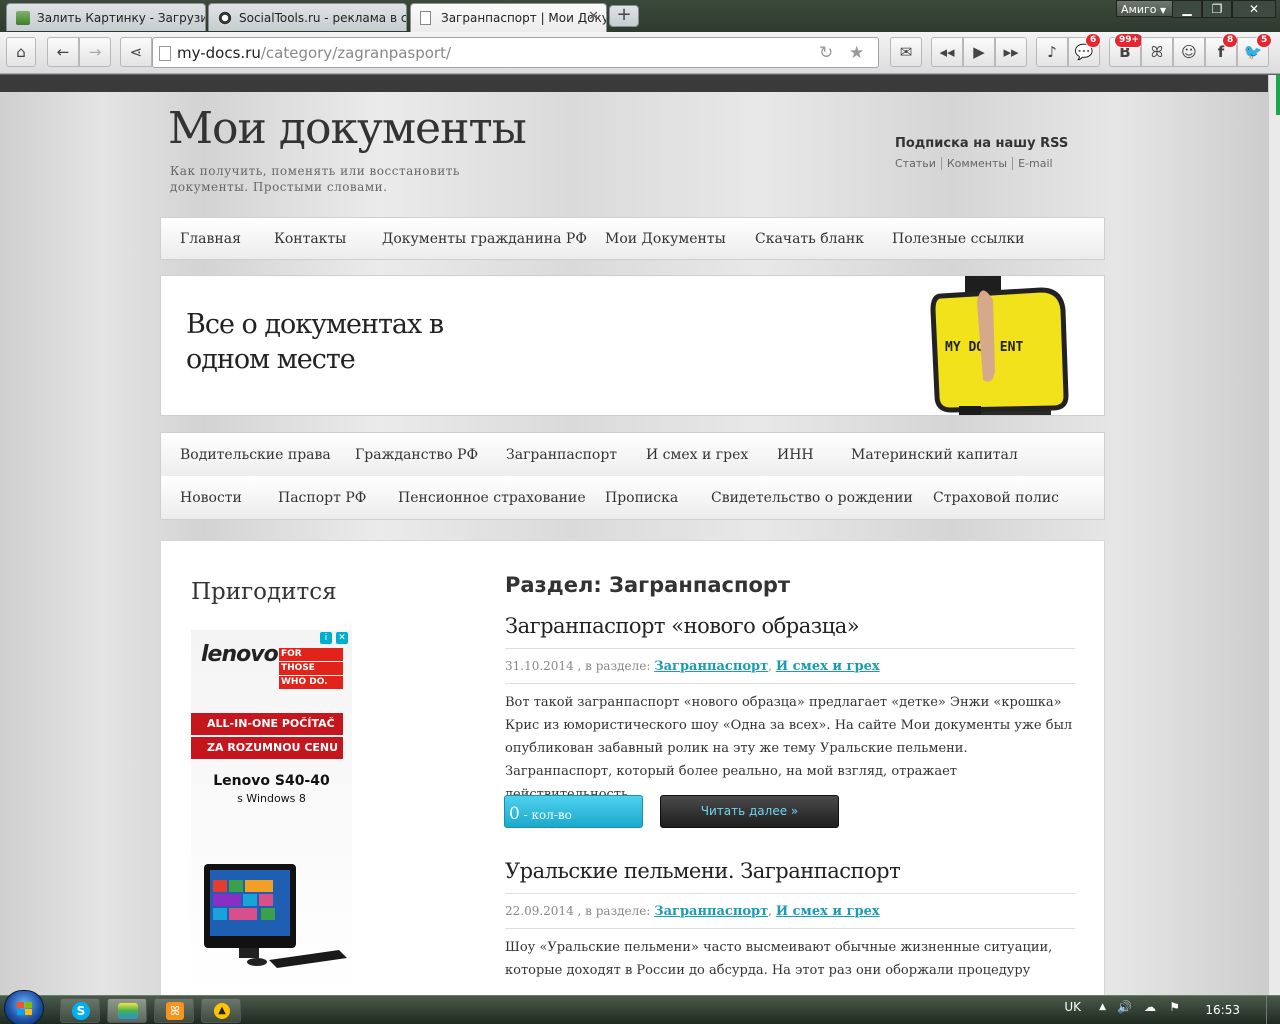  What do you see at coordinates (1274, 535) in the screenshot?
I see `scrollbar` at bounding box center [1274, 535].